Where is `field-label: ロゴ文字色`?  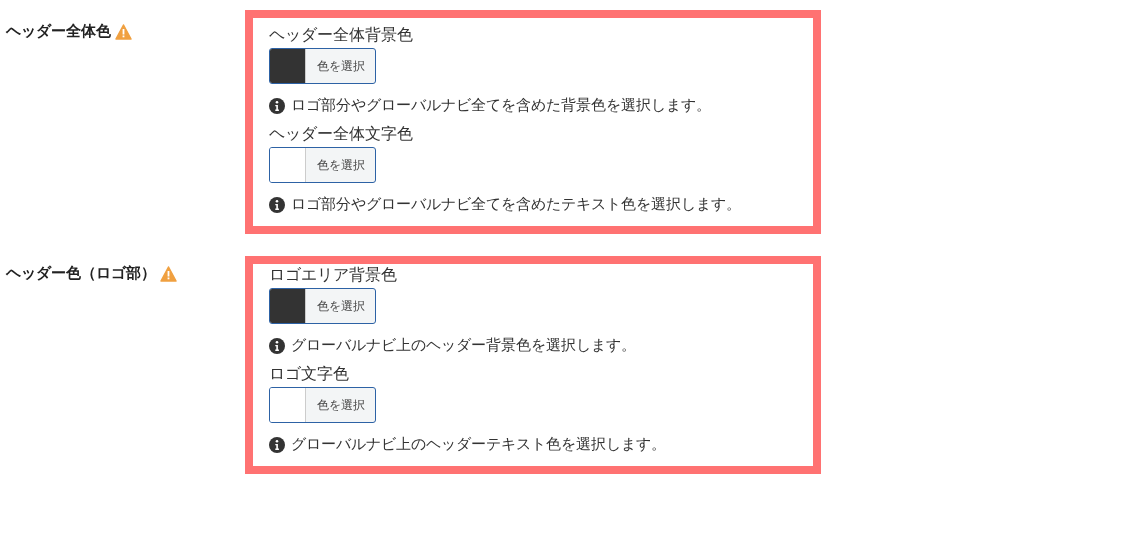 field-label: ロゴ文字色 is located at coordinates (309, 374).